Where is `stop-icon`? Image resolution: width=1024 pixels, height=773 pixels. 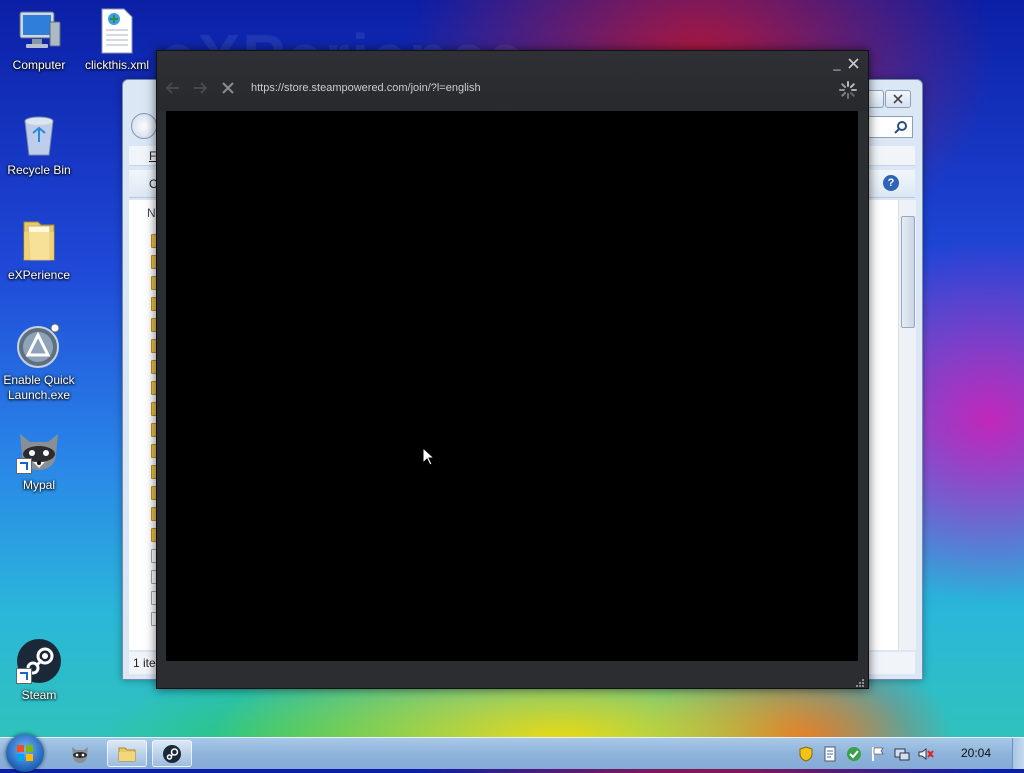
stop-icon is located at coordinates (228, 88).